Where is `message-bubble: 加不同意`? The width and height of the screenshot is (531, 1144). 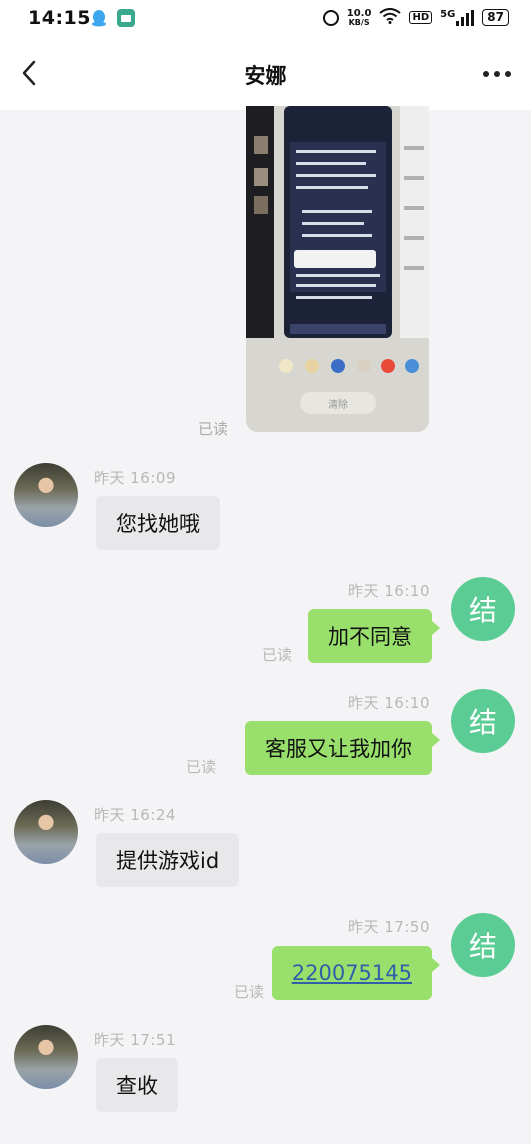
message-bubble: 加不同意 is located at coordinates (374, 636).